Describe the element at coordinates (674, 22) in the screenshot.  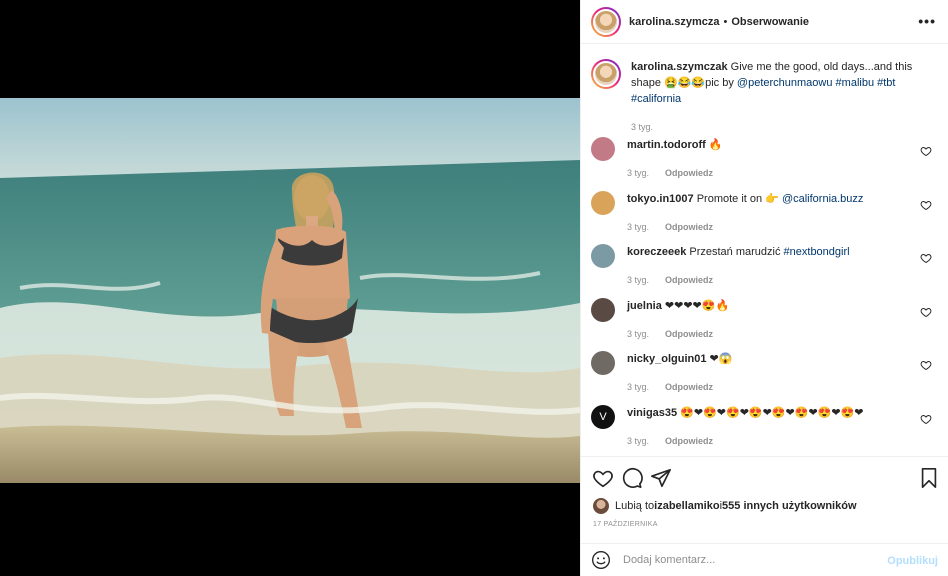
I see `author-username: karolina.szymcza` at that location.